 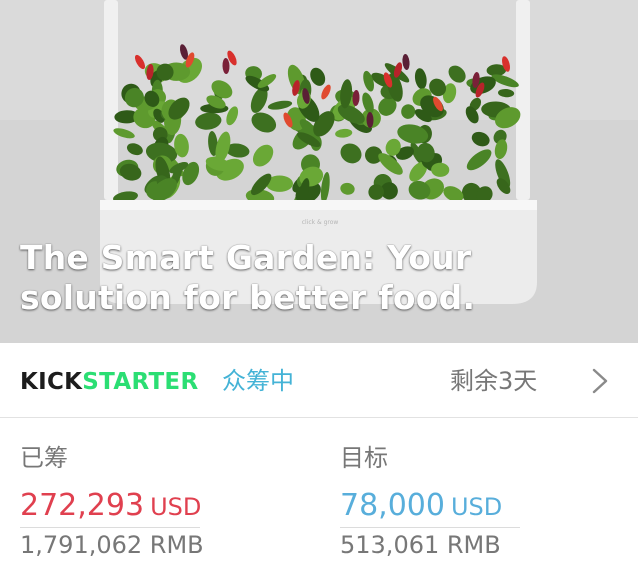 What do you see at coordinates (112, 545) in the screenshot?
I see `raised-converted: 1,791,062 RMB` at bounding box center [112, 545].